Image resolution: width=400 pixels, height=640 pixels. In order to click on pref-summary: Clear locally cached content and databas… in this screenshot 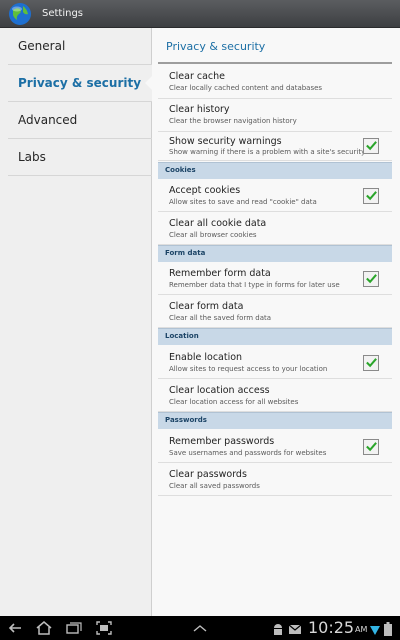, I will do `click(246, 88)`.